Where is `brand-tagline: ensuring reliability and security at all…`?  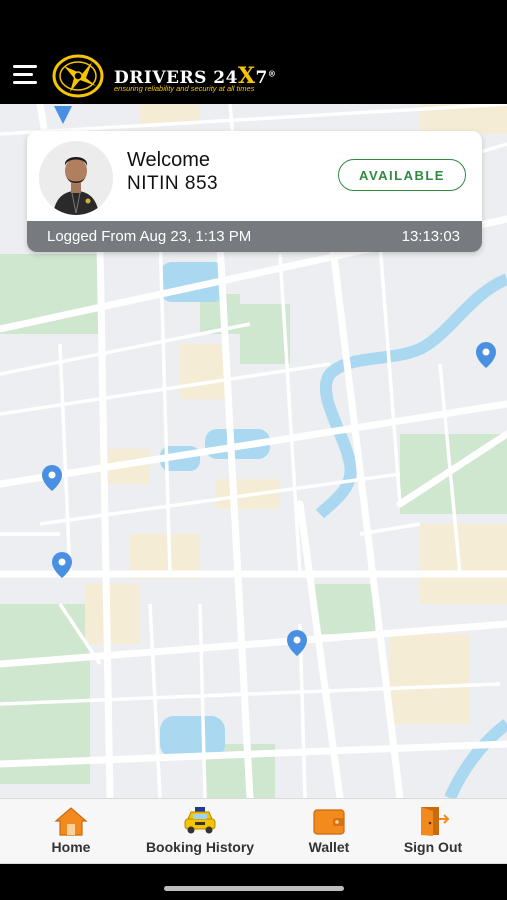 brand-tagline: ensuring reliability and security at all… is located at coordinates (184, 88).